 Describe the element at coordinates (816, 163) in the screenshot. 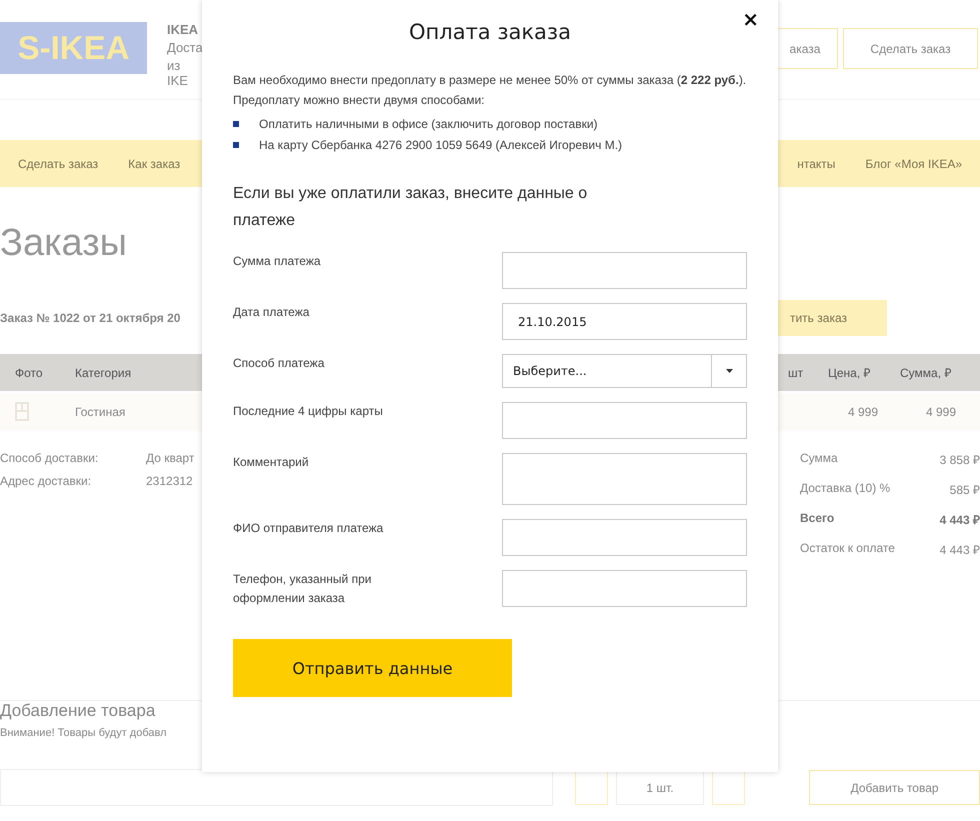

I see `nav-link: нтакты` at that location.